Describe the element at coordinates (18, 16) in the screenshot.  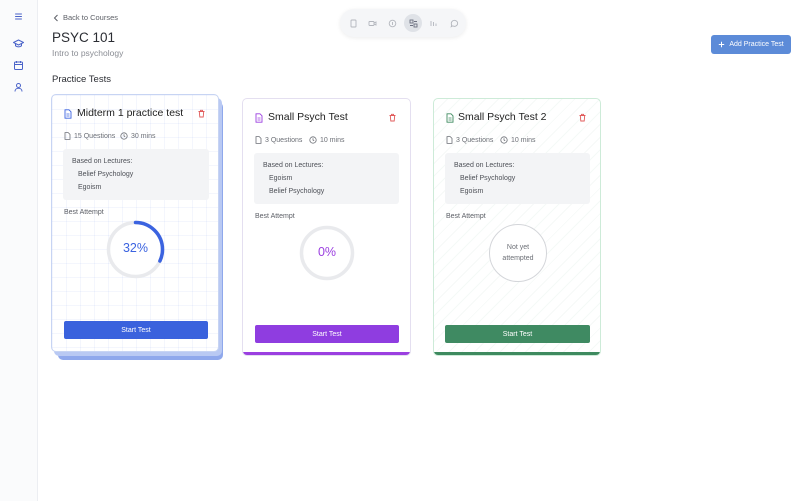
I see `menu-icon` at that location.